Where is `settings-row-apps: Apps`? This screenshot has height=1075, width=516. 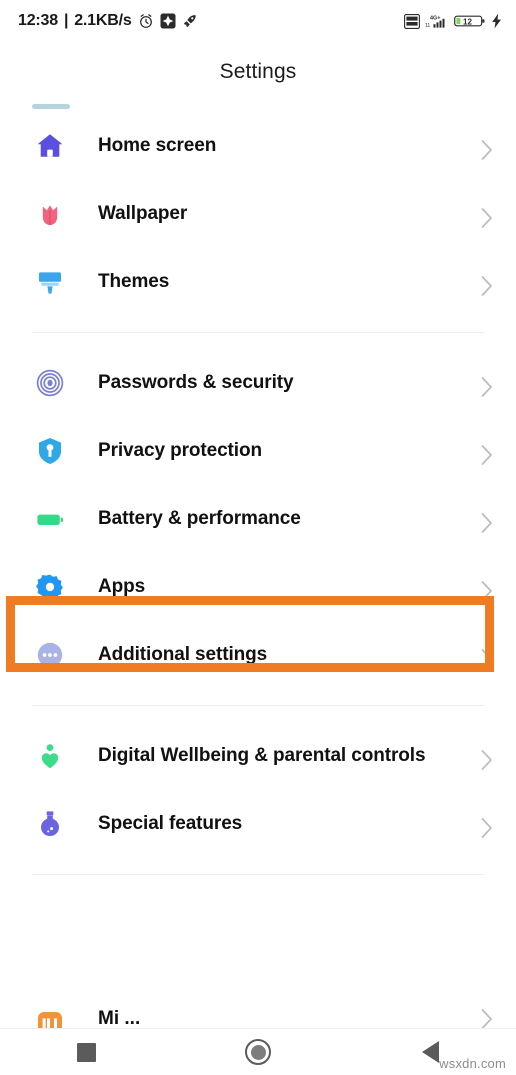
settings-row-apps: Apps is located at coordinates (258, 587).